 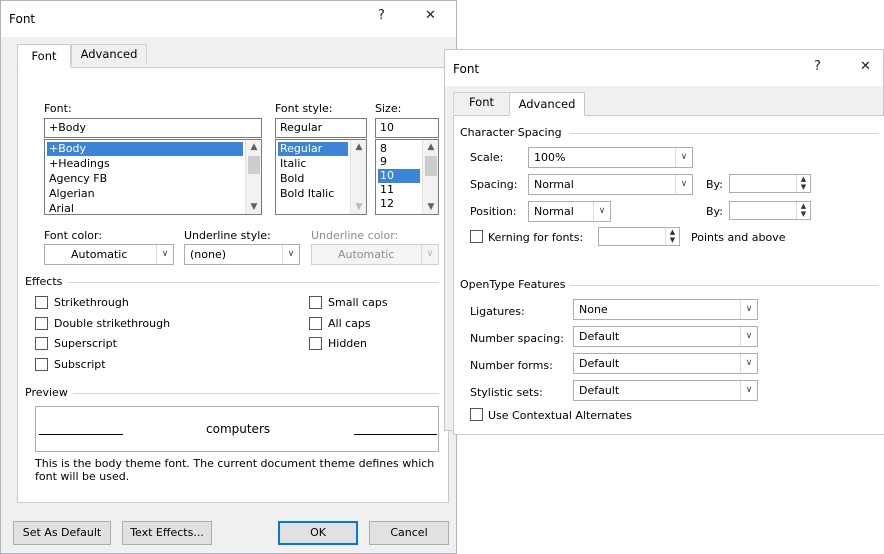 I want to click on size-list: 8 9 10 11 12 ▲ ▼, so click(x=407, y=177).